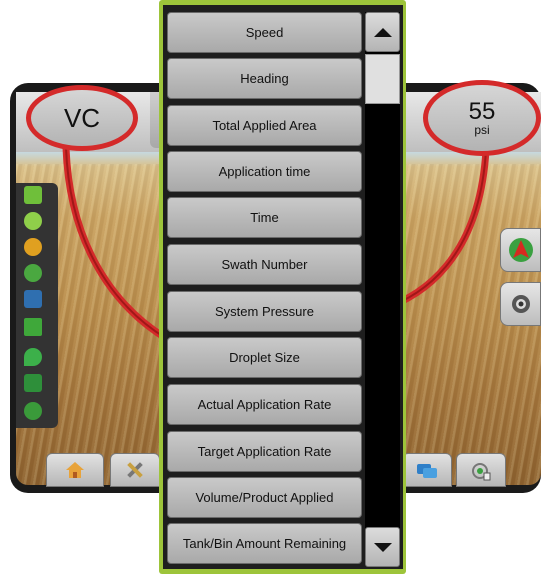  What do you see at coordinates (264, 78) in the screenshot?
I see `menu-item-heading: Heading` at bounding box center [264, 78].